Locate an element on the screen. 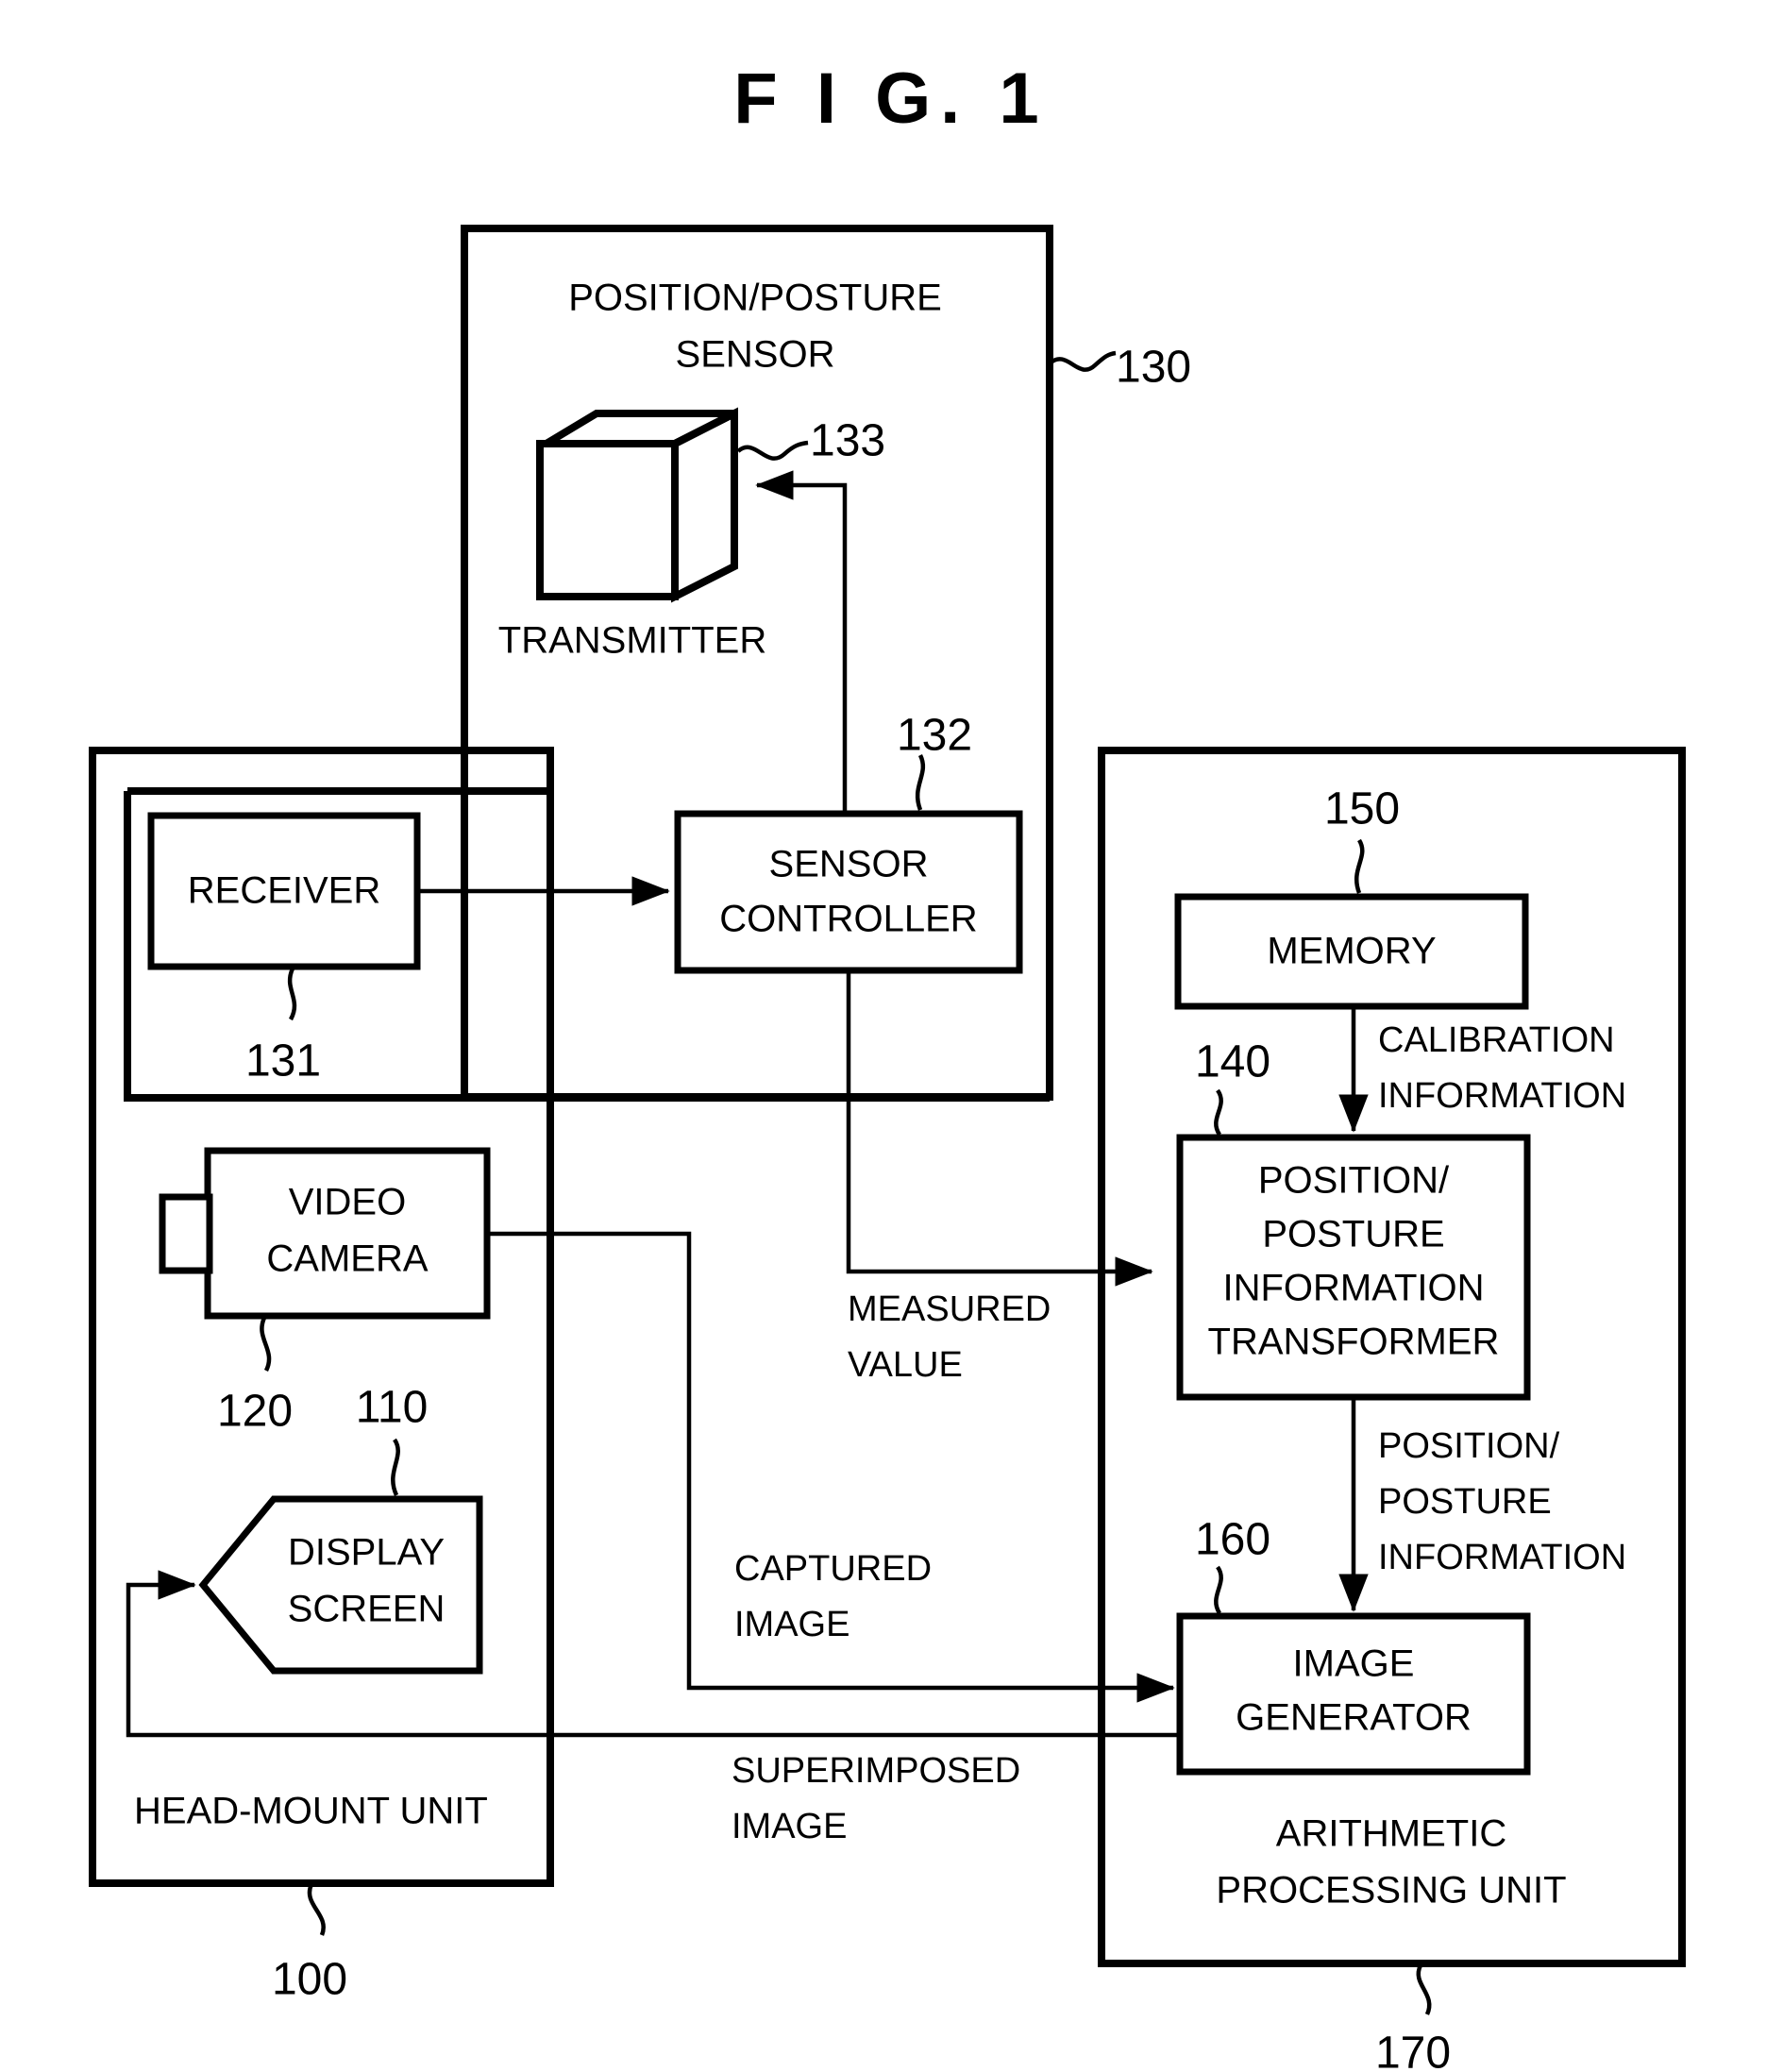  head-mount-unit-title: HEAD-MOUNT UNIT is located at coordinates (311, 1811).